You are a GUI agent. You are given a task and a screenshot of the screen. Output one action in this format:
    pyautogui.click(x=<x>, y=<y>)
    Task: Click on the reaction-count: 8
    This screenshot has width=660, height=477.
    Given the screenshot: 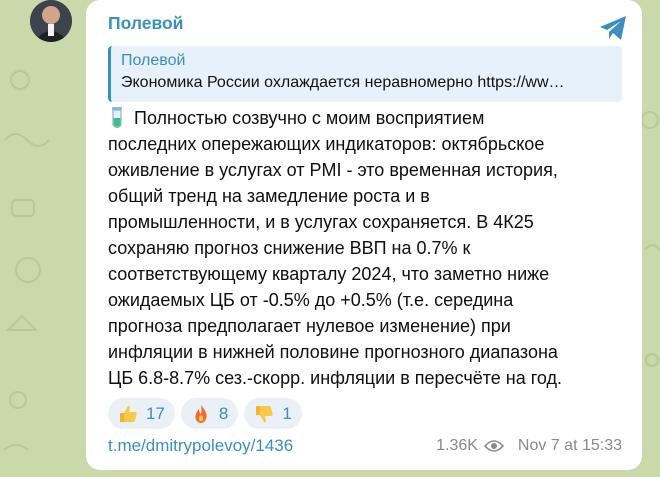 What is the action you would take?
    pyautogui.click(x=223, y=413)
    